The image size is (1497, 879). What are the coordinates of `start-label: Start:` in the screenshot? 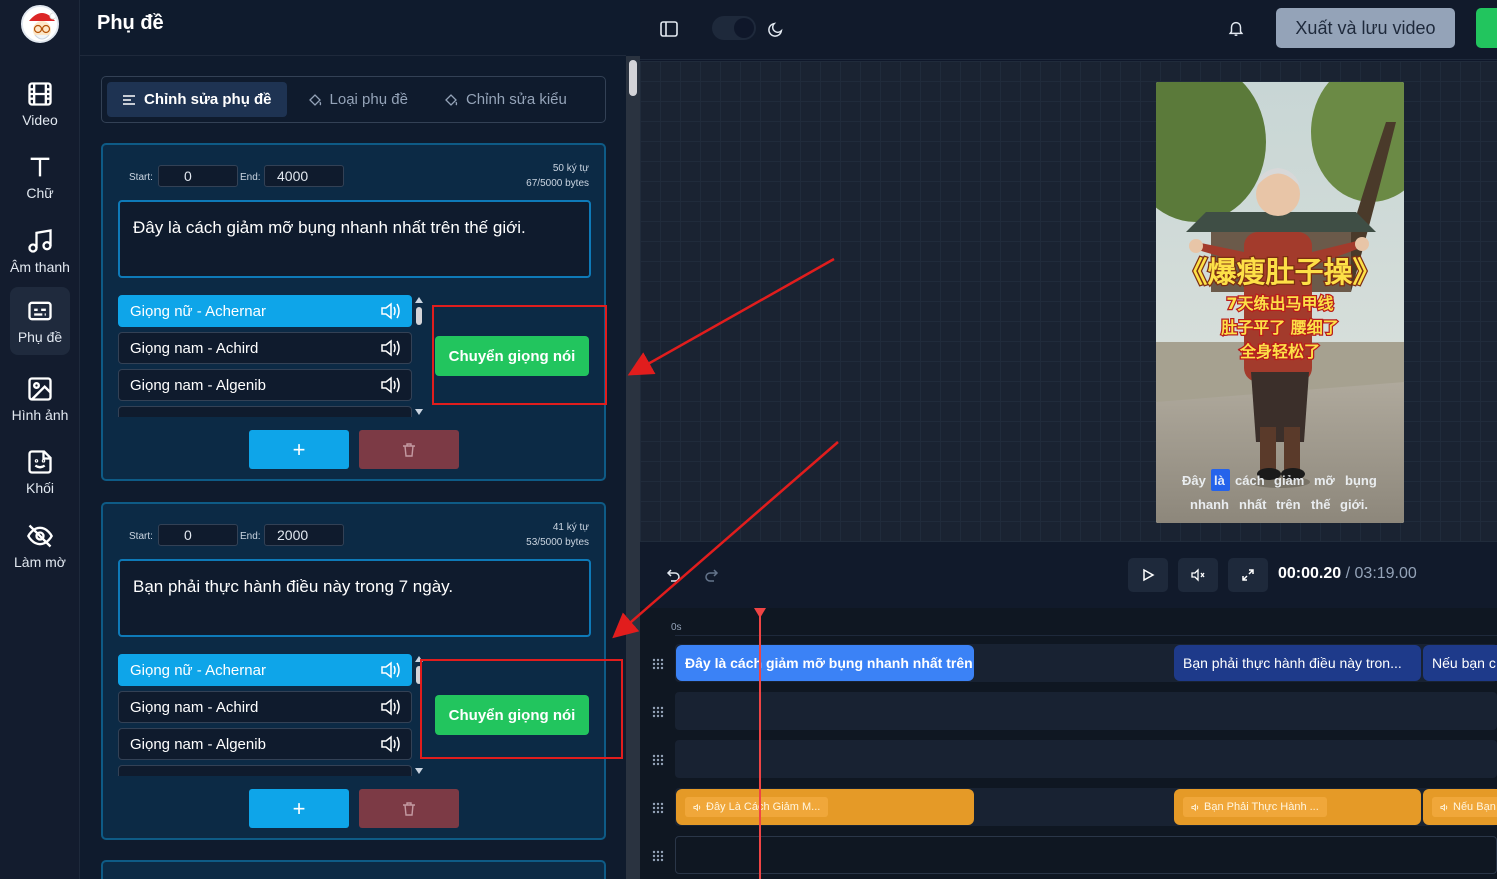 It's located at (141, 177).